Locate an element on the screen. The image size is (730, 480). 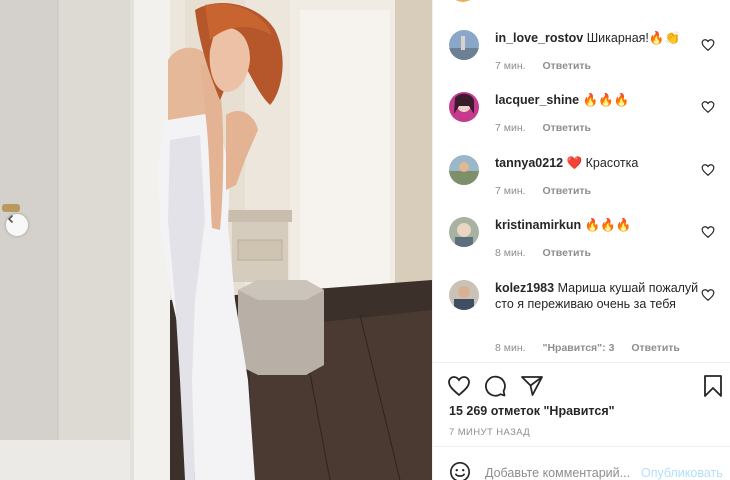
smiley-icon is located at coordinates (460, 470).